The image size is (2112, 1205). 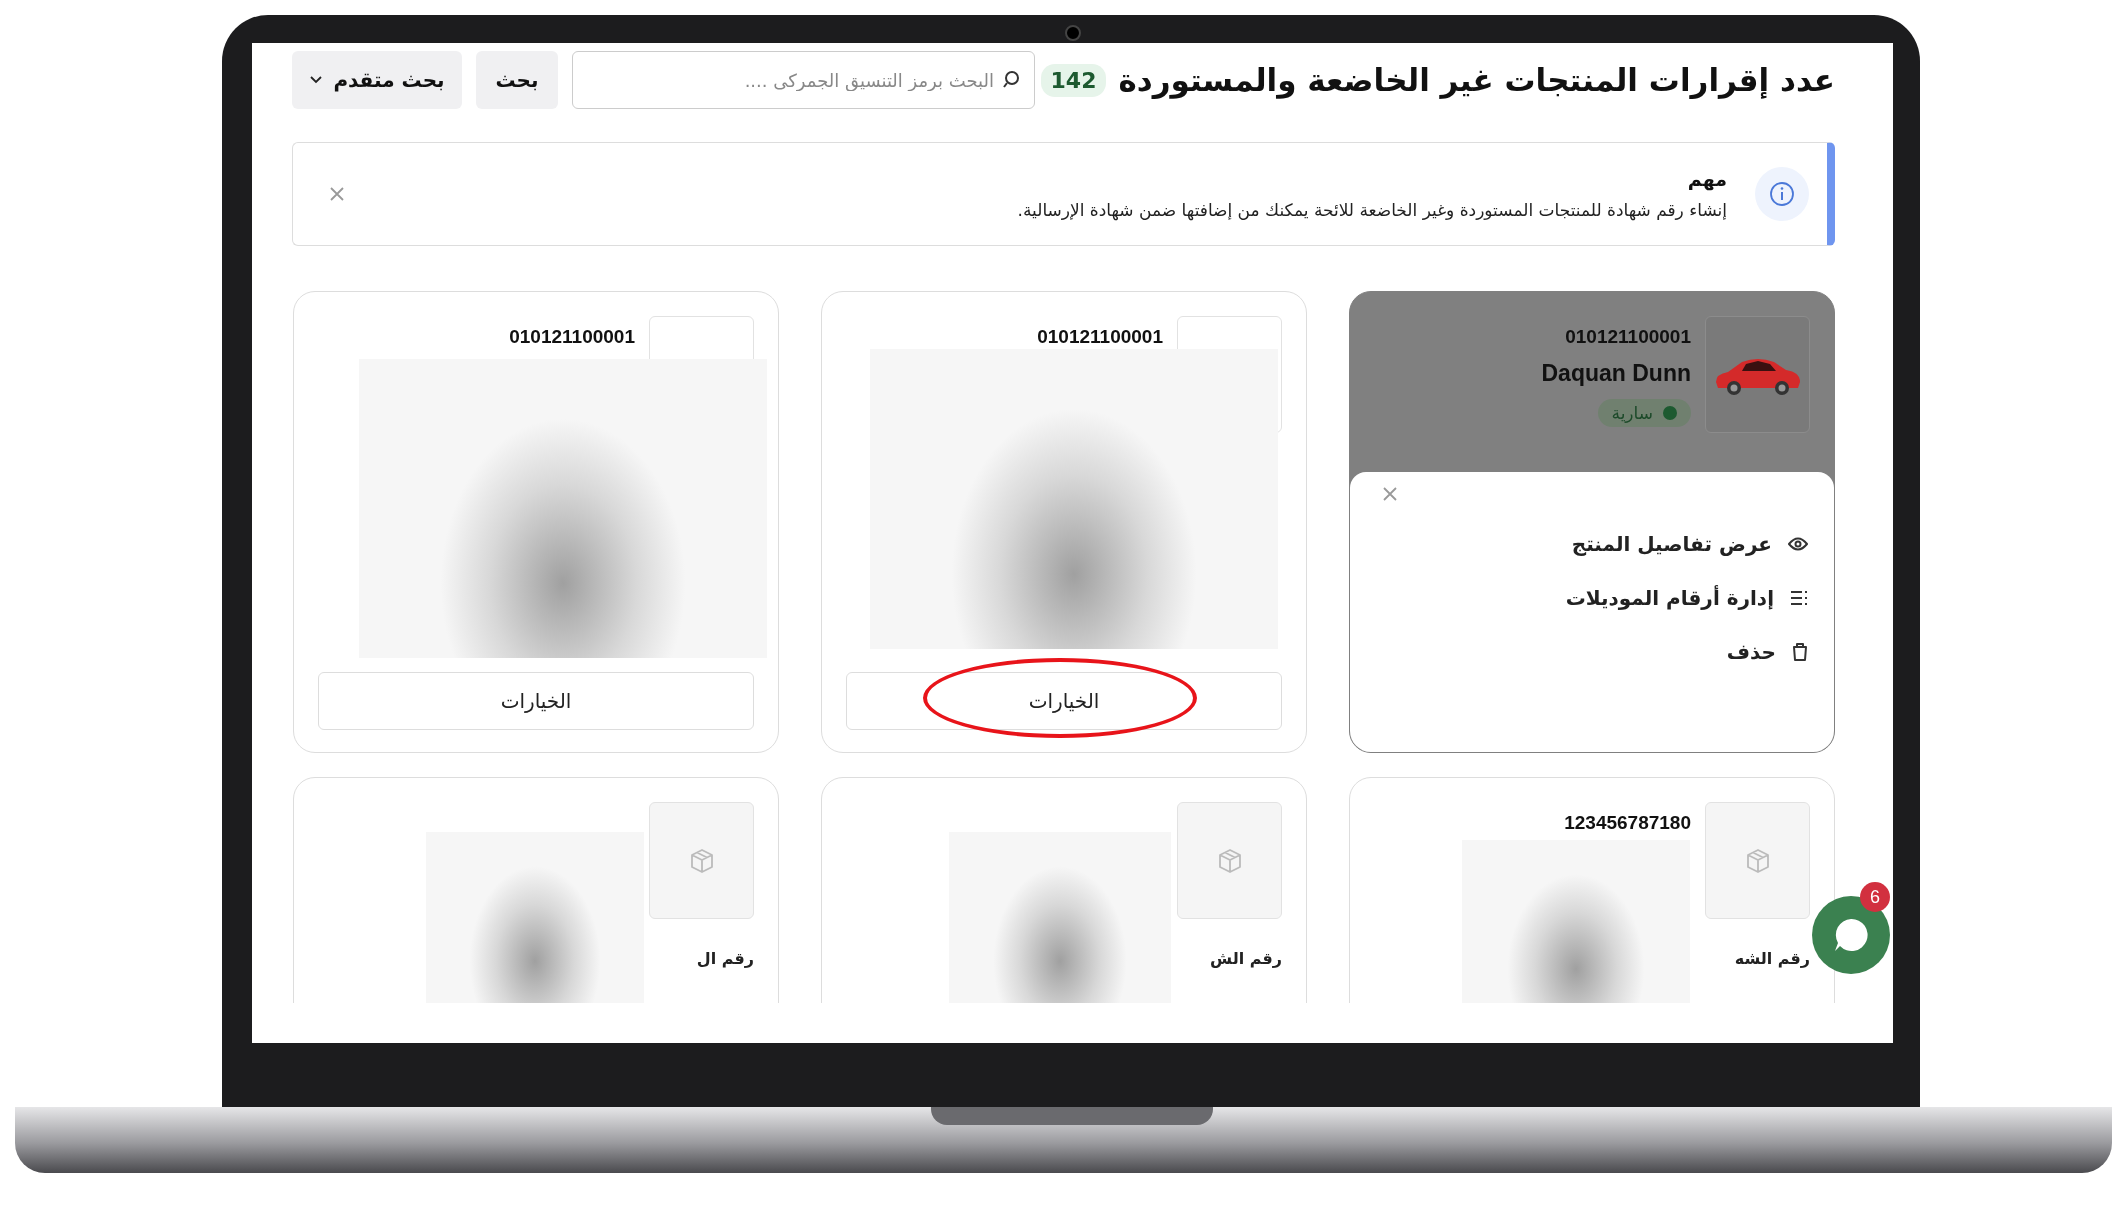 What do you see at coordinates (377, 80) in the screenshot?
I see `advanced-search-button: بحث متقدم` at bounding box center [377, 80].